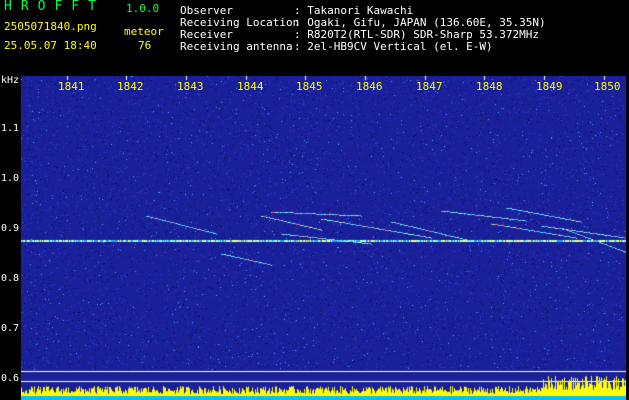  What do you see at coordinates (10, 328) in the screenshot?
I see `y-tick-label: 0.7` at bounding box center [10, 328].